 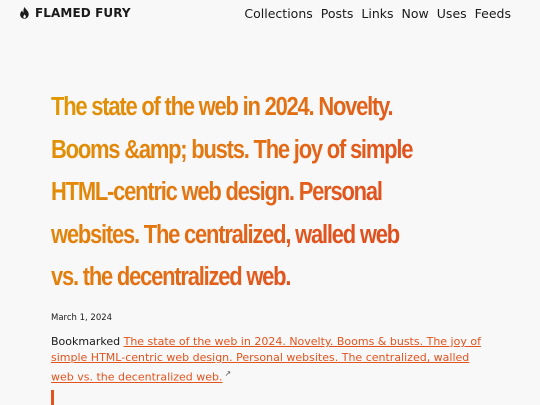 I want to click on brand-link: FLAMED FURY, so click(x=75, y=13).